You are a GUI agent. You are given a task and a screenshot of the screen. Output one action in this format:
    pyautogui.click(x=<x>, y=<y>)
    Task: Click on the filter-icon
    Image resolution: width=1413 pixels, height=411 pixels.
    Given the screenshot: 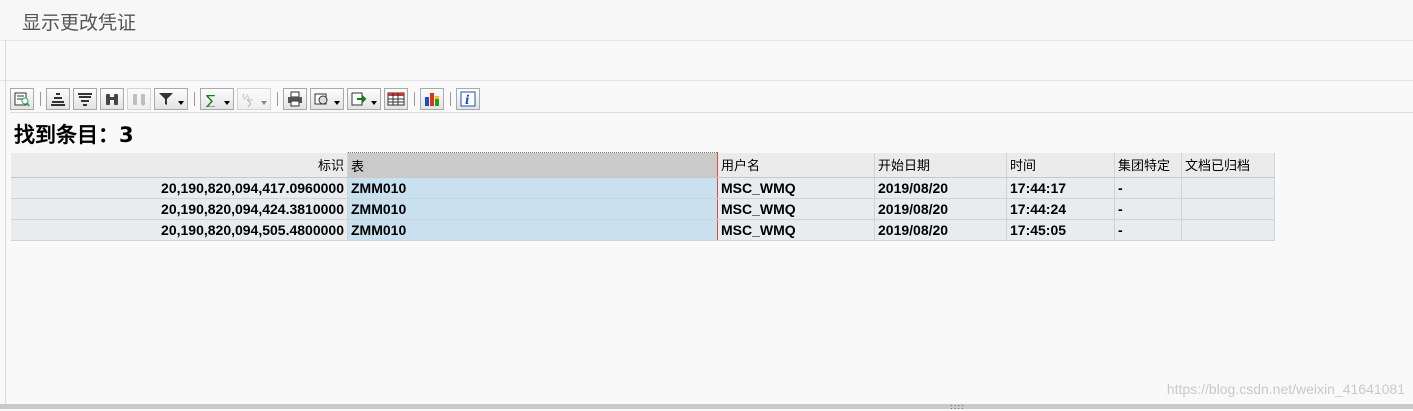 What is the action you would take?
    pyautogui.click(x=166, y=99)
    